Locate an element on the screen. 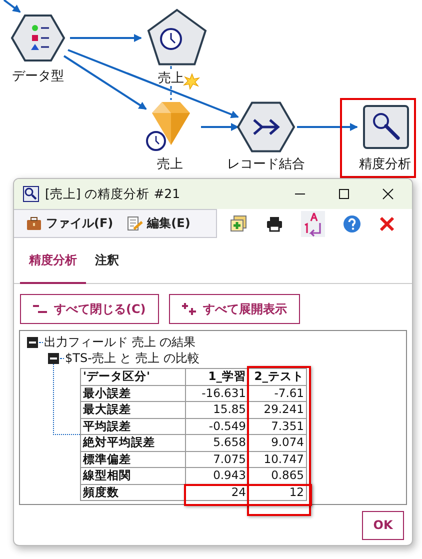  node-label: データ型 is located at coordinates (38, 76).